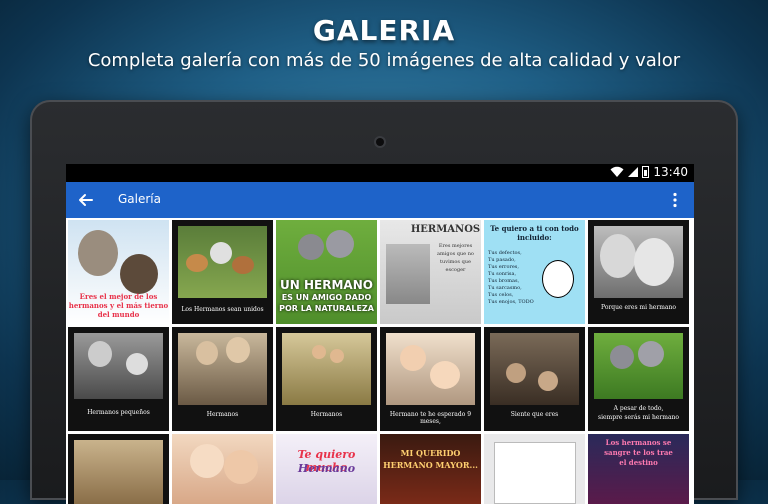 This screenshot has width=768, height=504. What do you see at coordinates (222, 309) in the screenshot?
I see `tile-caption: Los Hermanos sean unidos` at bounding box center [222, 309].